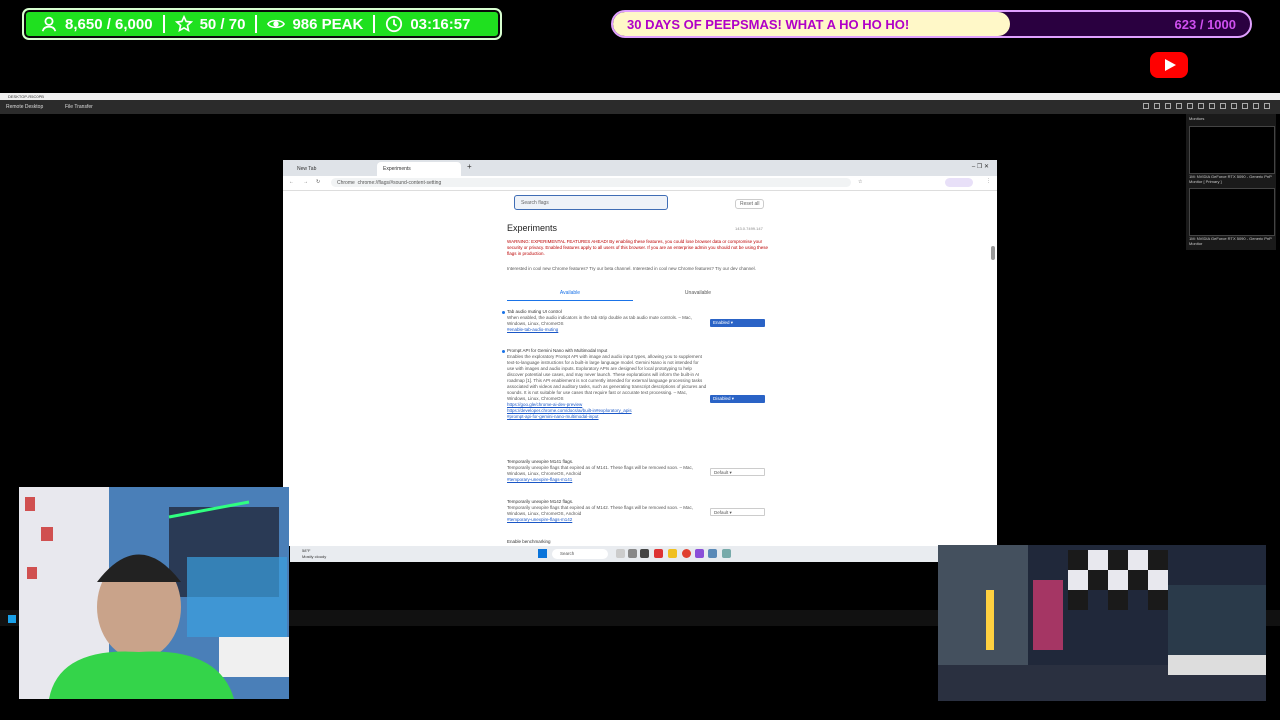 The height and width of the screenshot is (720, 1280). Describe the element at coordinates (988, 181) in the screenshot. I see `menu-icon: ⋮` at that location.